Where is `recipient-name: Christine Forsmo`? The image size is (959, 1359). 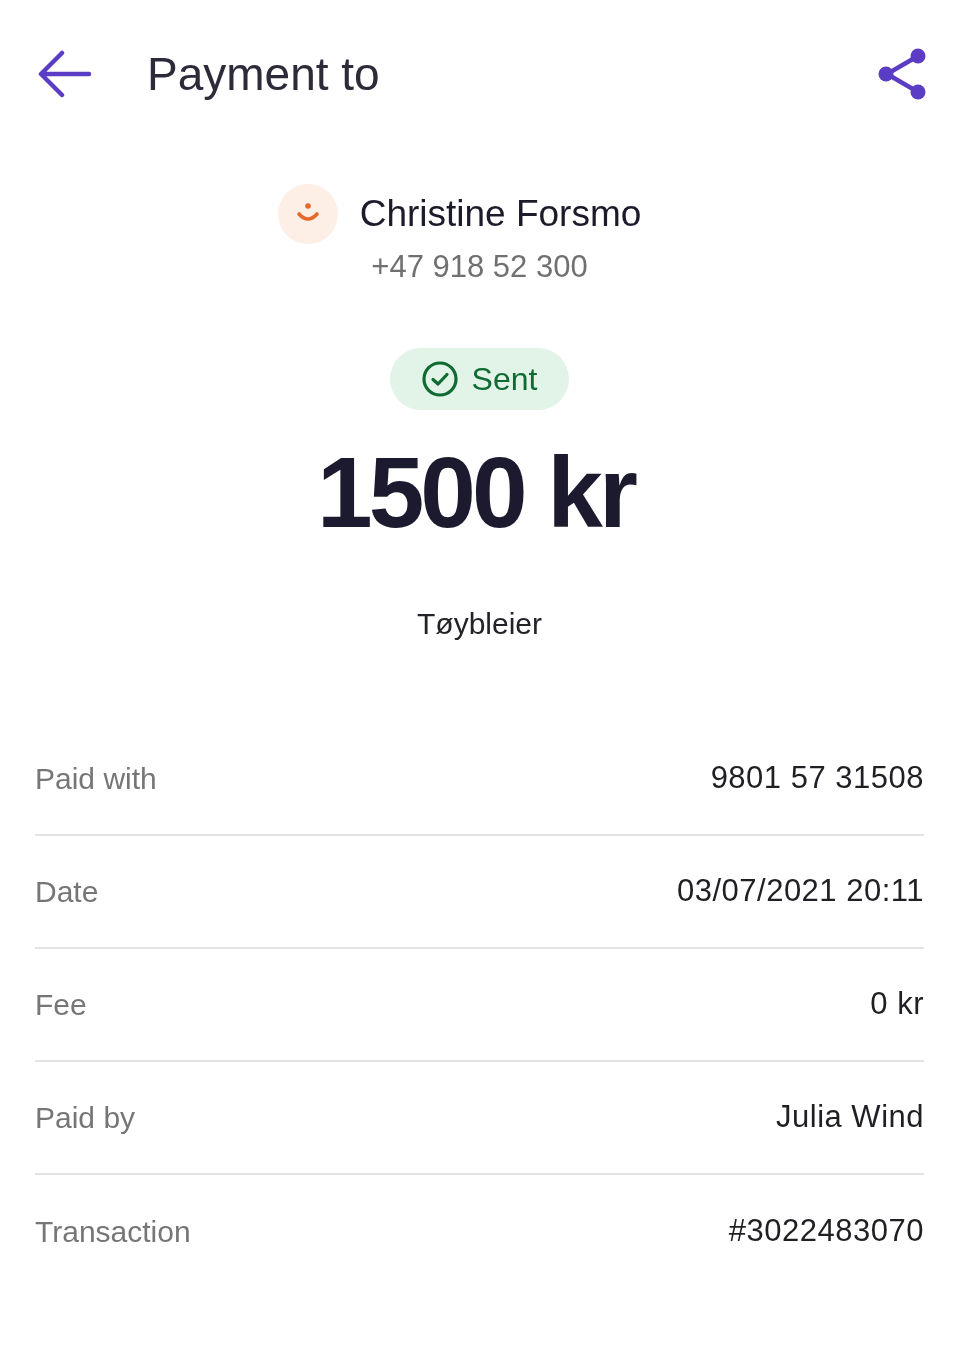 recipient-name: Christine Forsmo is located at coordinates (500, 214).